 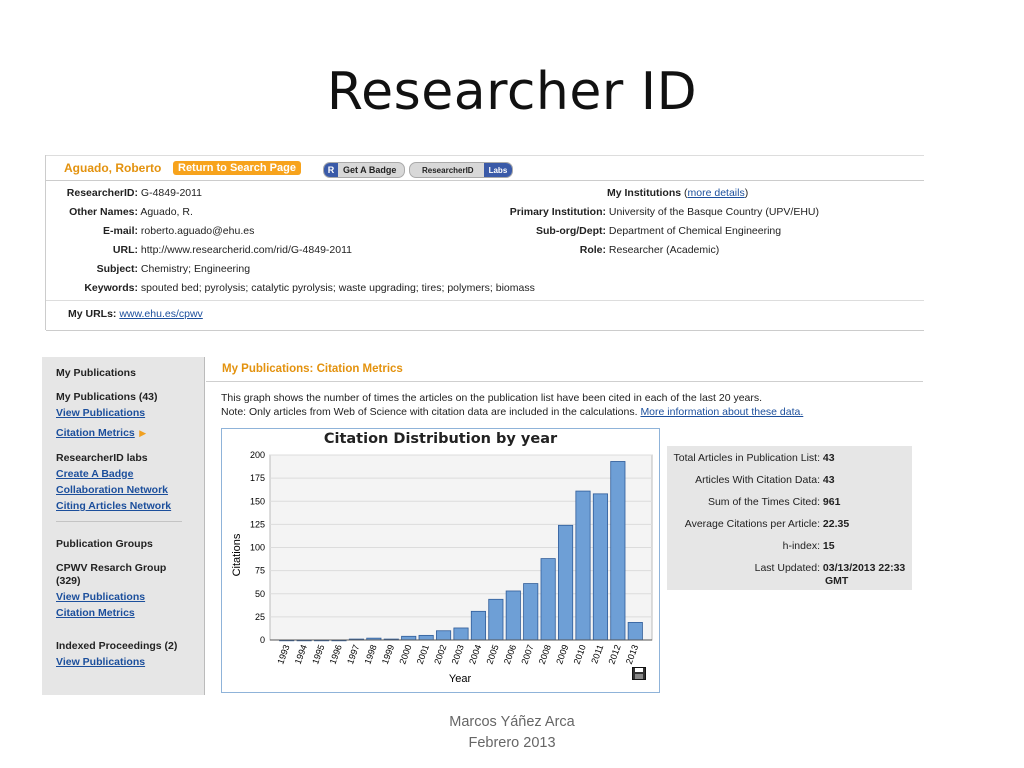 I want to click on x-tick-label: 2013, so click(x=632, y=654).